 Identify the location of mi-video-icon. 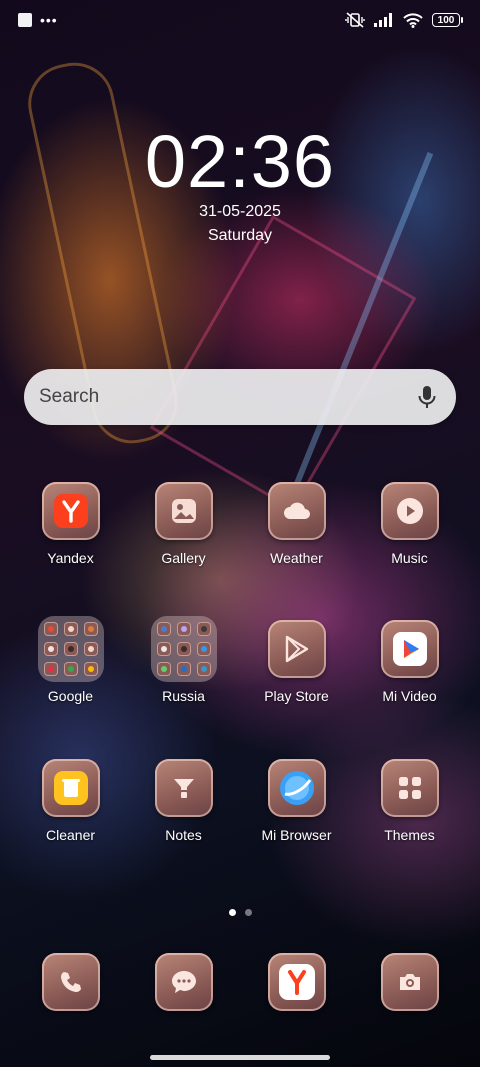
(409, 649).